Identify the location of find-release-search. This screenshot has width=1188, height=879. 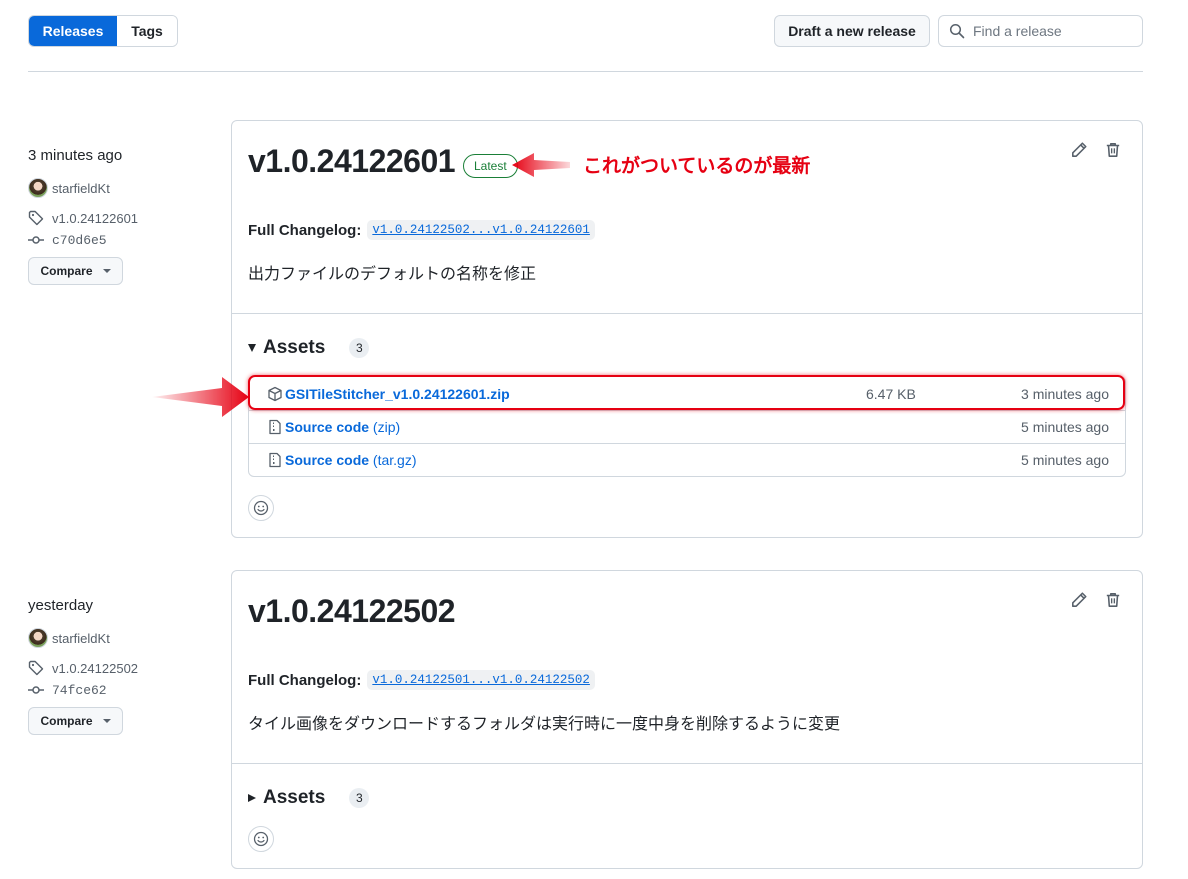
(1040, 31).